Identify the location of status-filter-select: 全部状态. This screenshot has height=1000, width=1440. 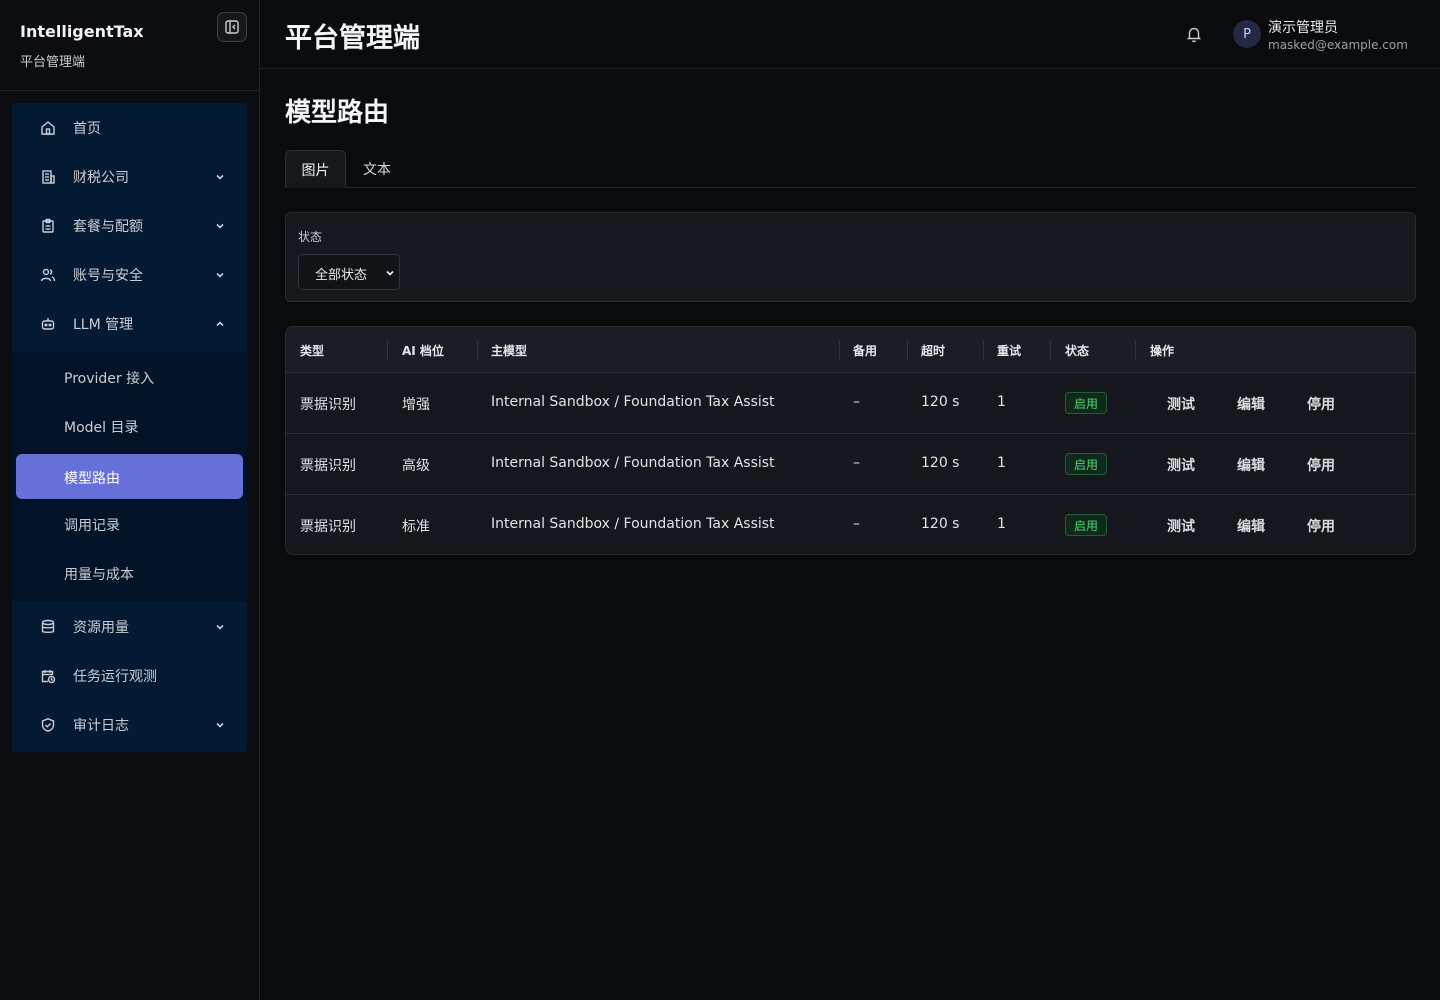
(349, 272).